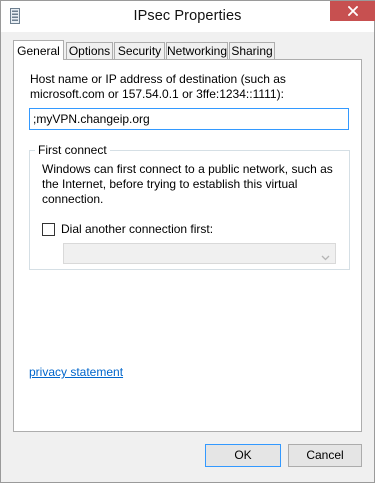 This screenshot has width=375, height=483. What do you see at coordinates (325, 255) in the screenshot?
I see `chevron-down-icon` at bounding box center [325, 255].